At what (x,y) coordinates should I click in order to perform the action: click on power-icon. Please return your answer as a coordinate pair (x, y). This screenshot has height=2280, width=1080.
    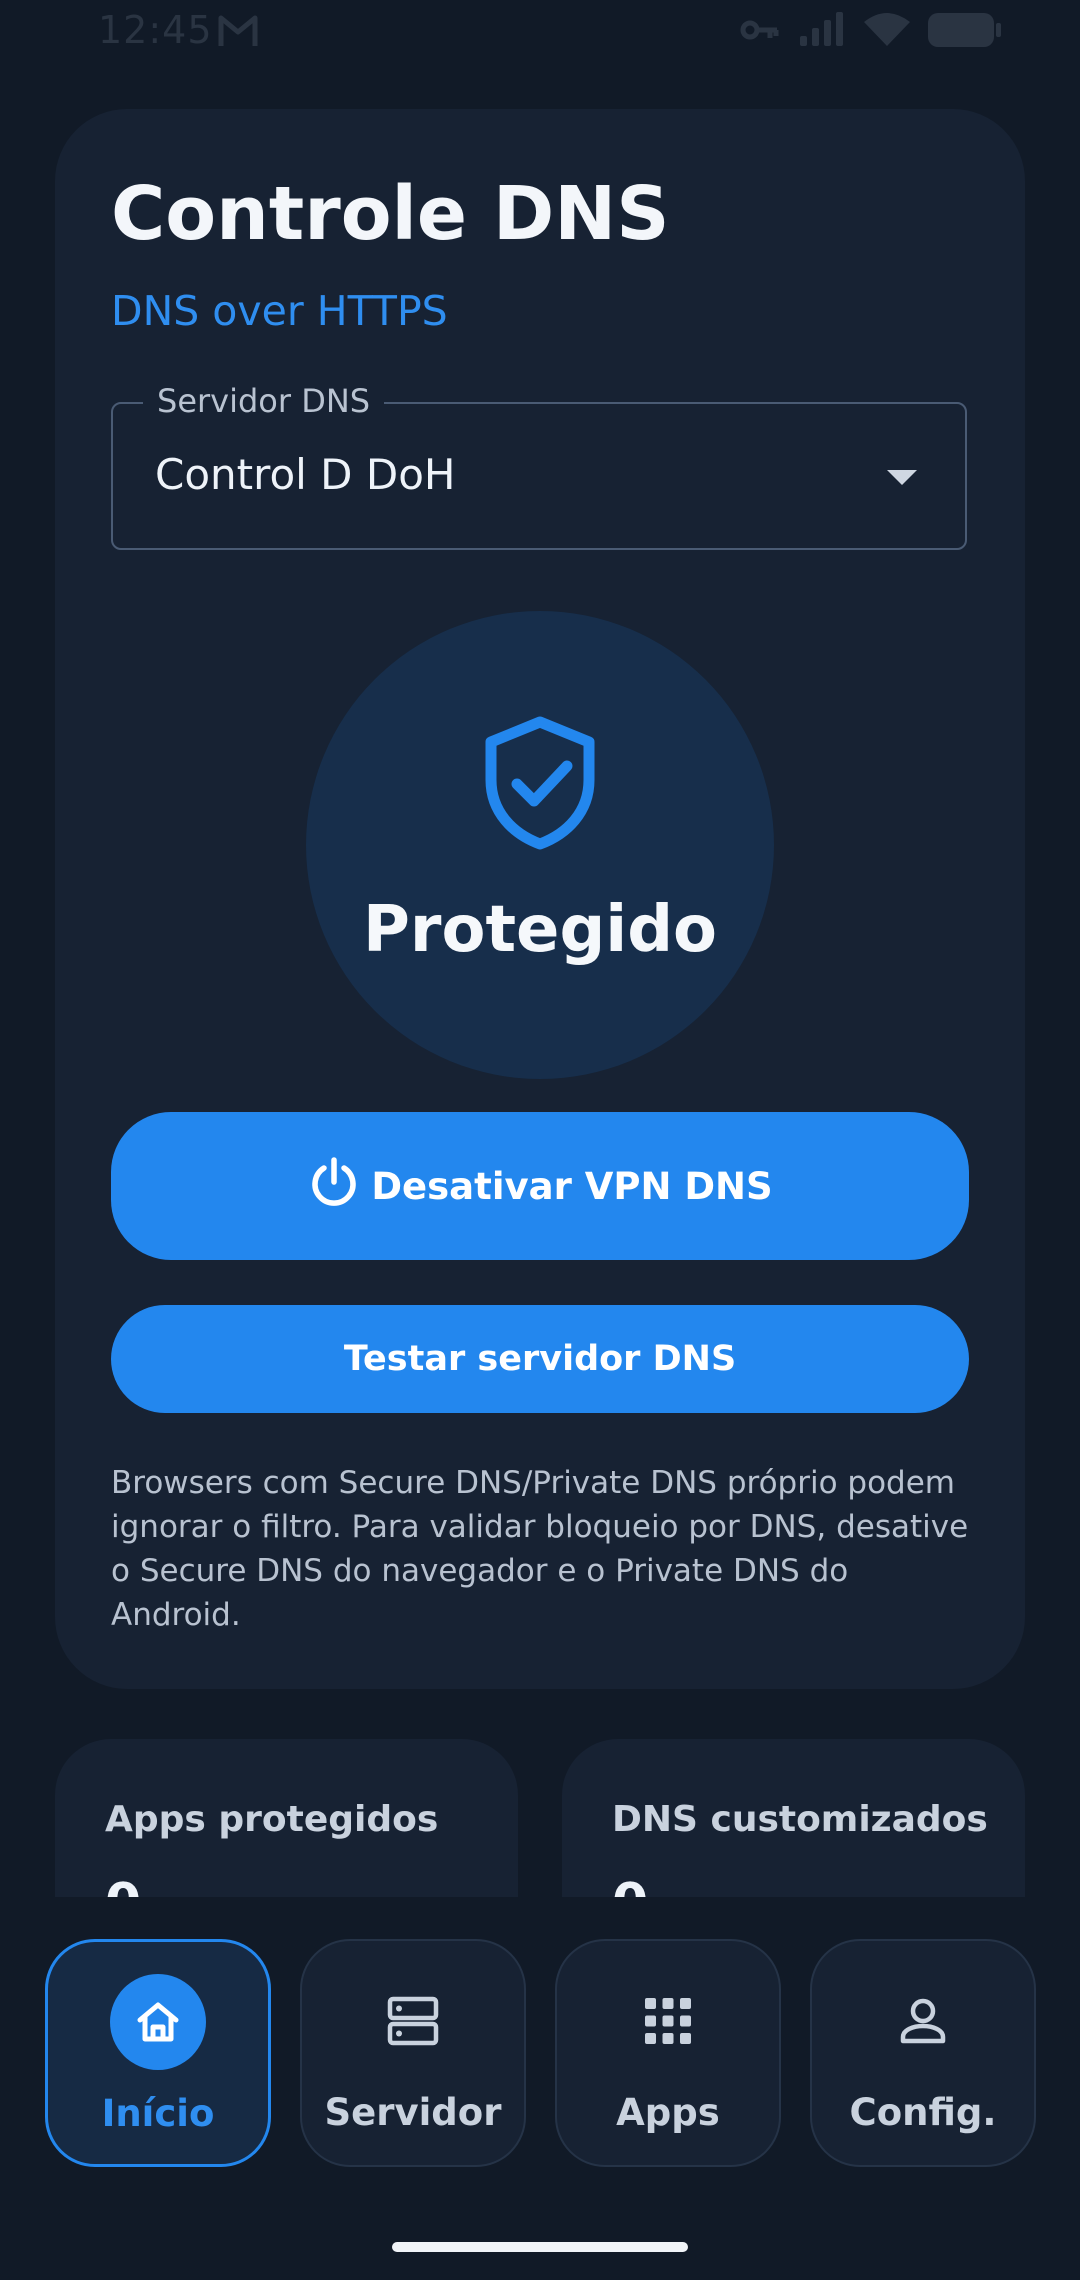
    Looking at the image, I should click on (334, 1186).